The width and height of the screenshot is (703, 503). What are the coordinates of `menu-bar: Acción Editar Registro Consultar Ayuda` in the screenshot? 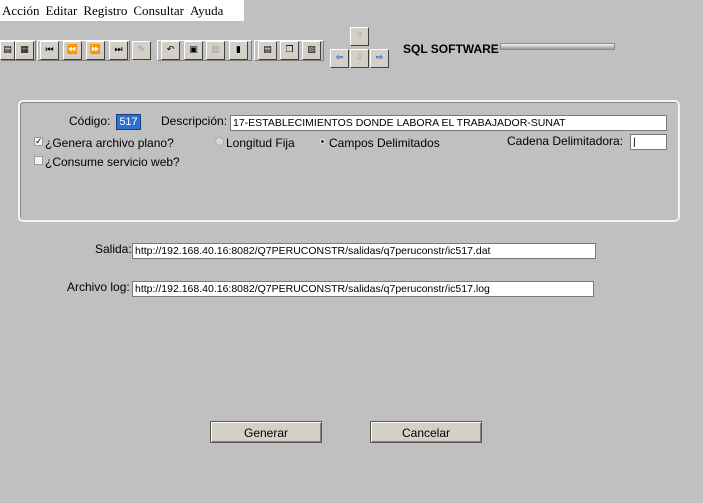 It's located at (122, 10).